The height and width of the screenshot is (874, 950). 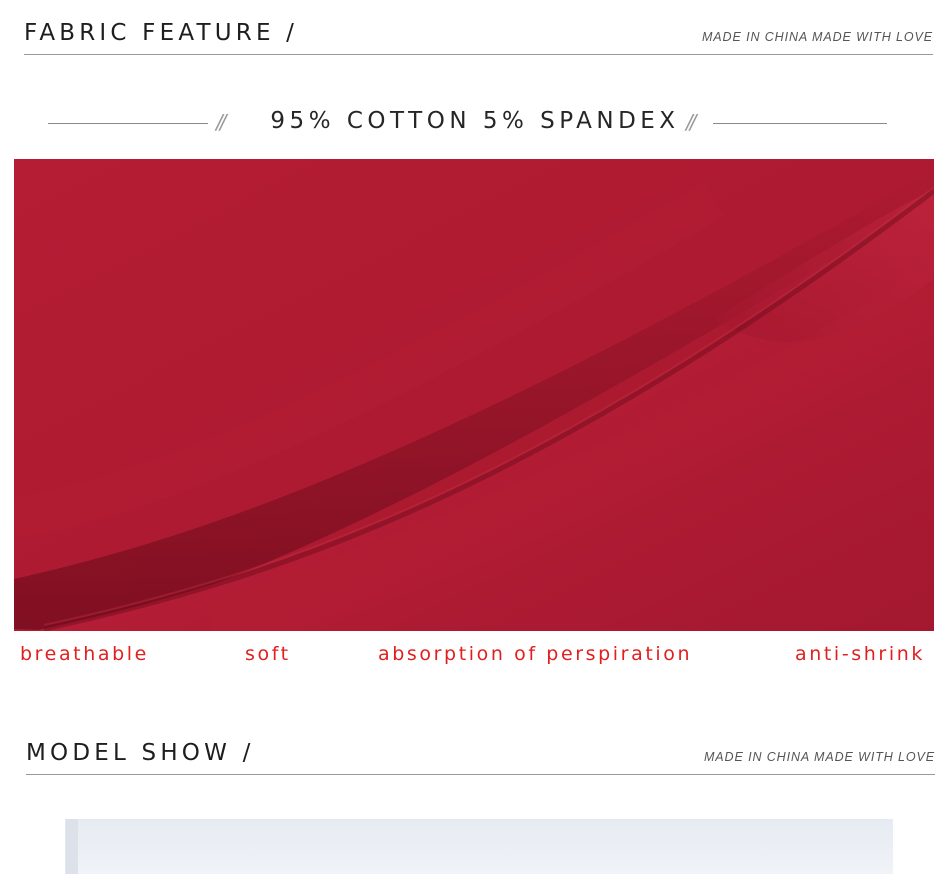 I want to click on divider-line-right, so click(x=800, y=123).